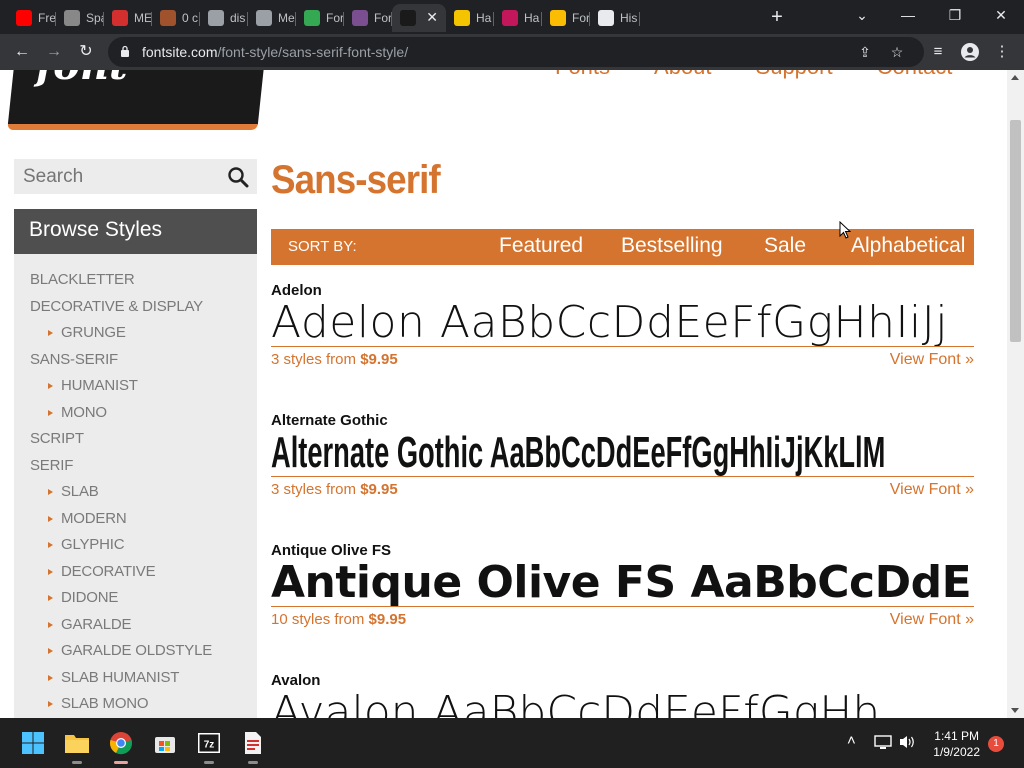 The height and width of the screenshot is (768, 1024). Describe the element at coordinates (54, 52) in the screenshot. I see `forward-button: →` at that location.